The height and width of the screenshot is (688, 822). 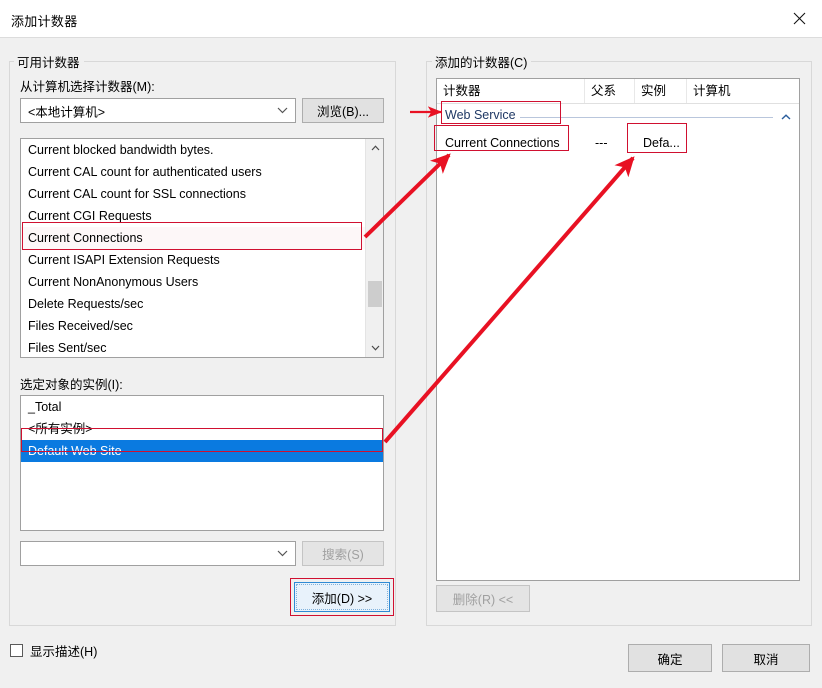 I want to click on search-button: 搜索(S), so click(x=343, y=553).